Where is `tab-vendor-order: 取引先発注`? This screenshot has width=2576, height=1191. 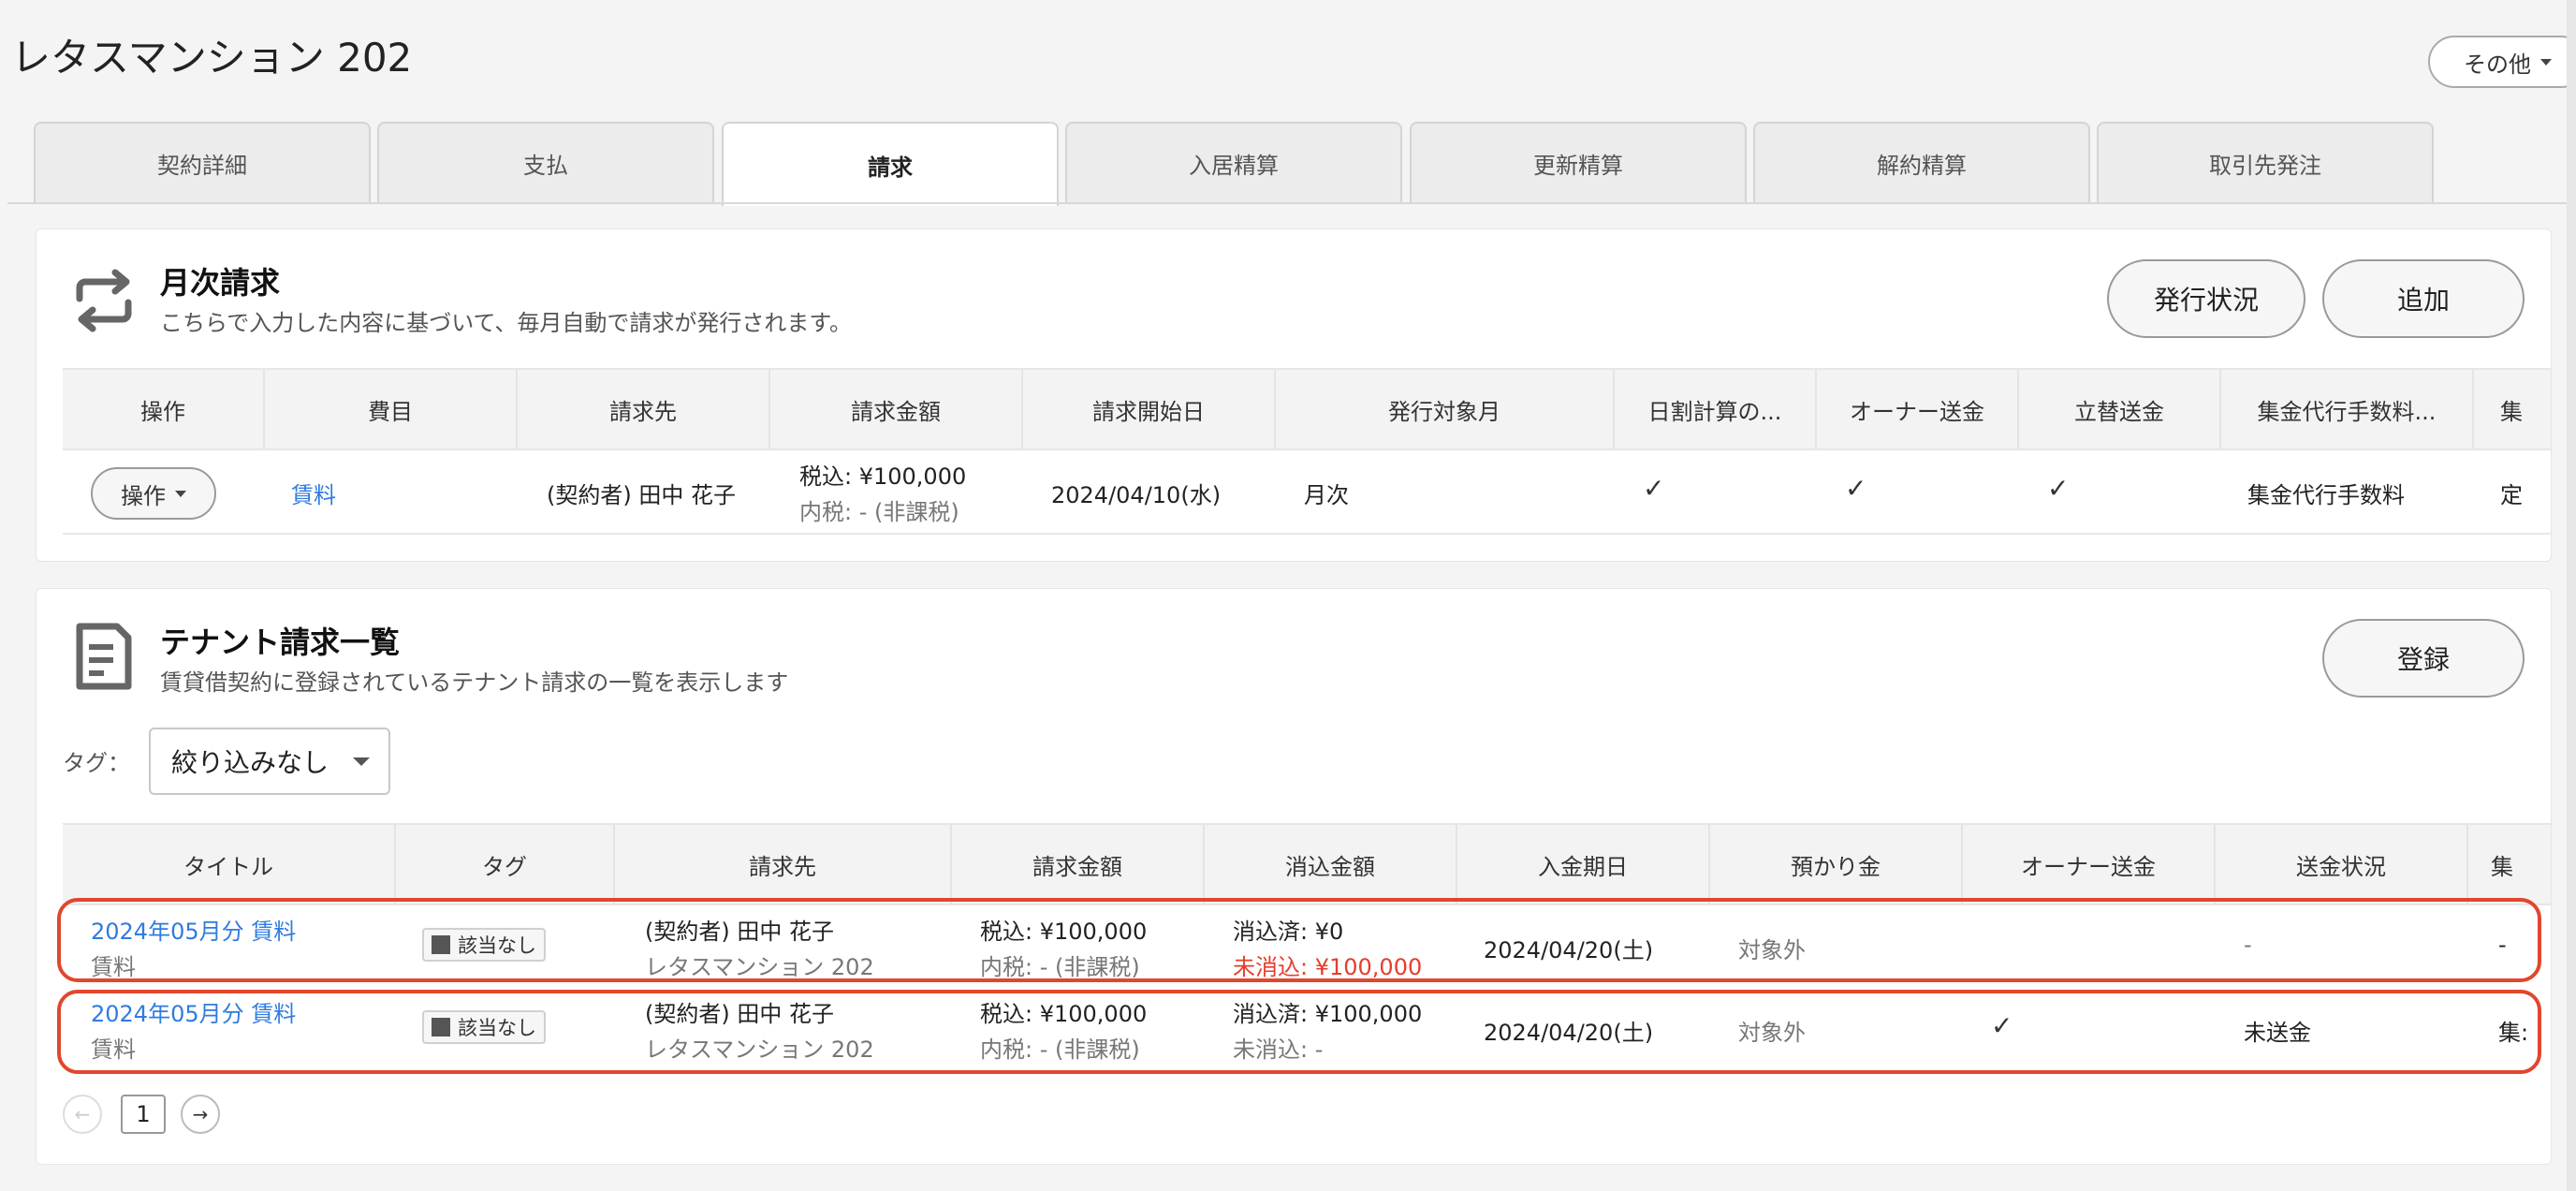
tab-vendor-order: 取引先発注 is located at coordinates (2265, 162).